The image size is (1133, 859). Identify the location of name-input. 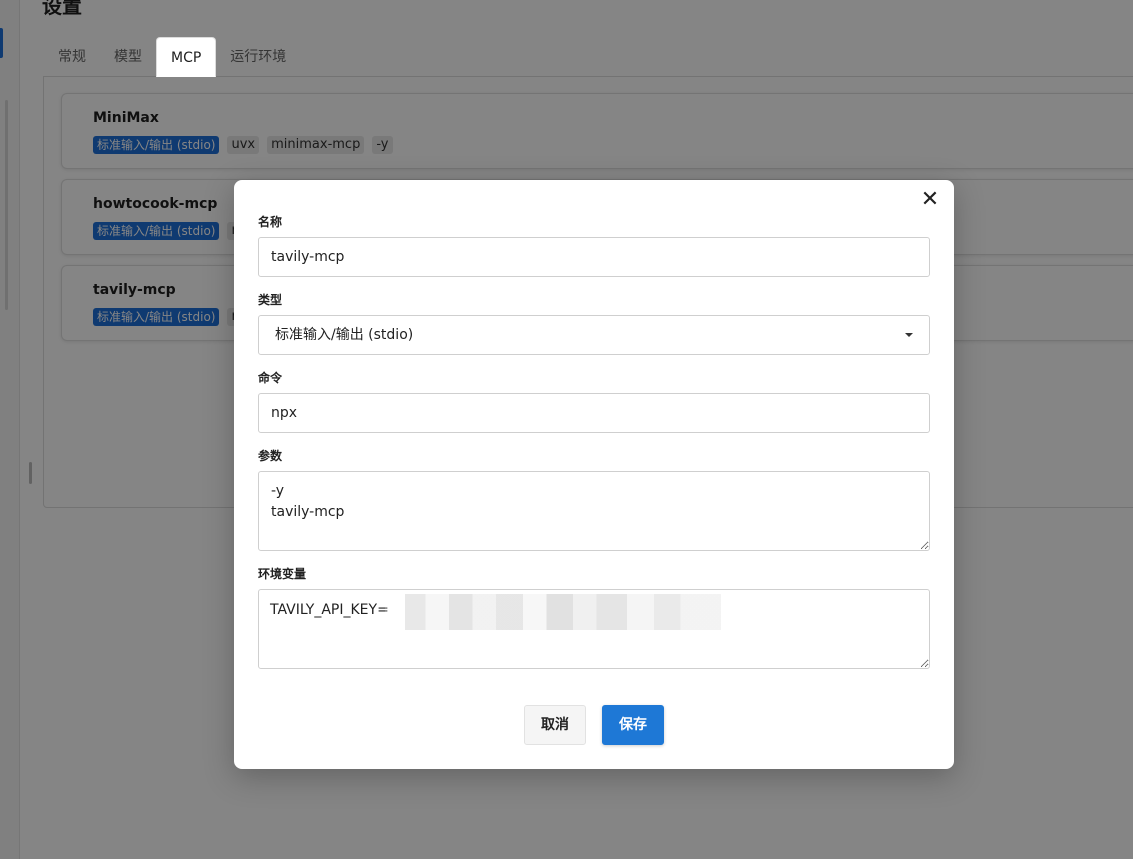
(594, 257).